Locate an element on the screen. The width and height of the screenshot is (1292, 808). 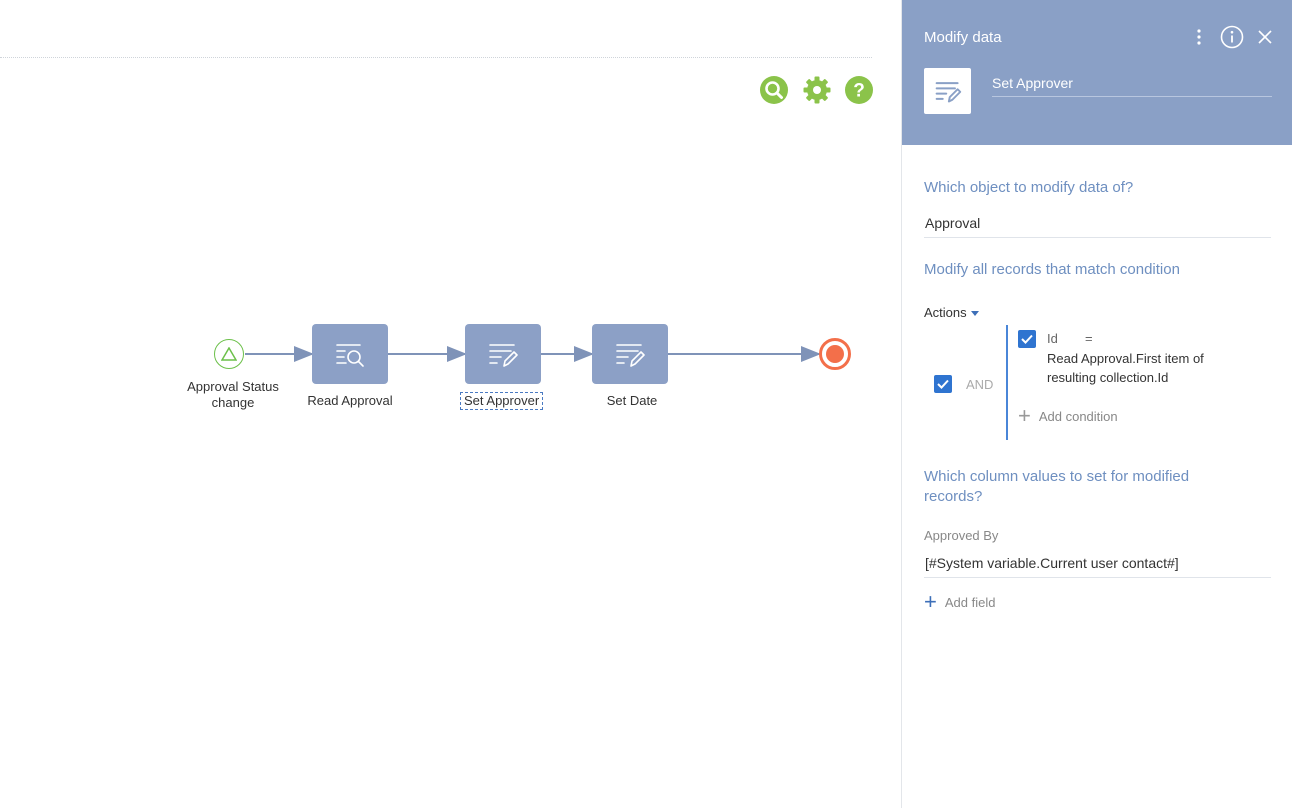
condition-question: Modify all records that match condition is located at coordinates (1052, 269).